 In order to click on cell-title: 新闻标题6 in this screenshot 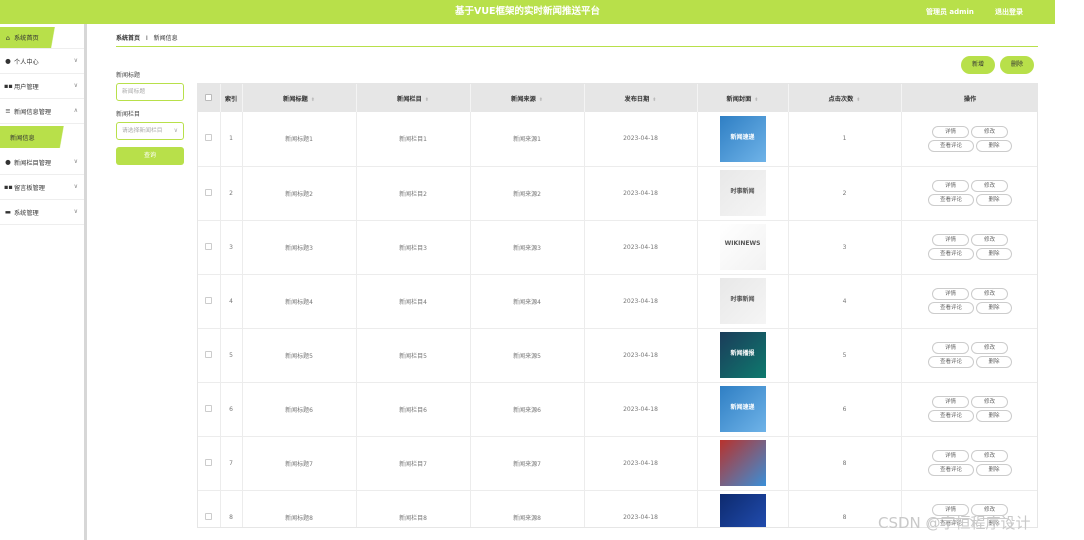, I will do `click(299, 409)`.